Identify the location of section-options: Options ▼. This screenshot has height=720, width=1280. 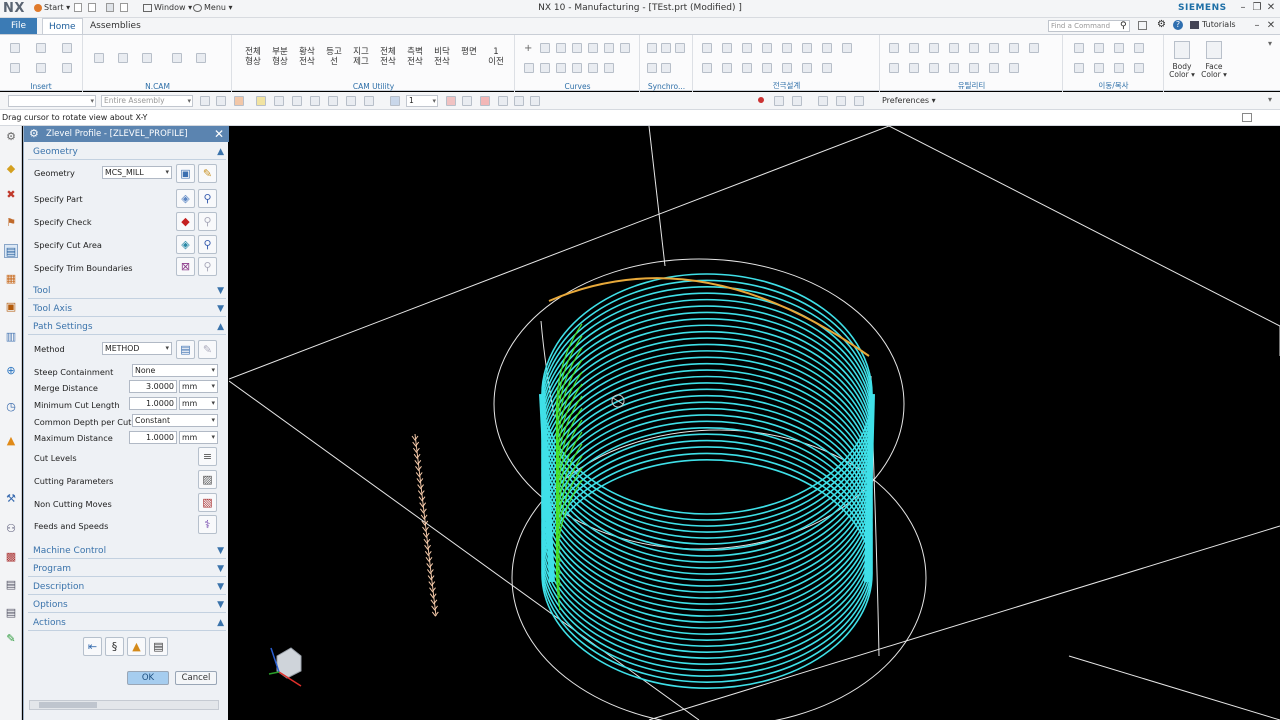
(127, 605).